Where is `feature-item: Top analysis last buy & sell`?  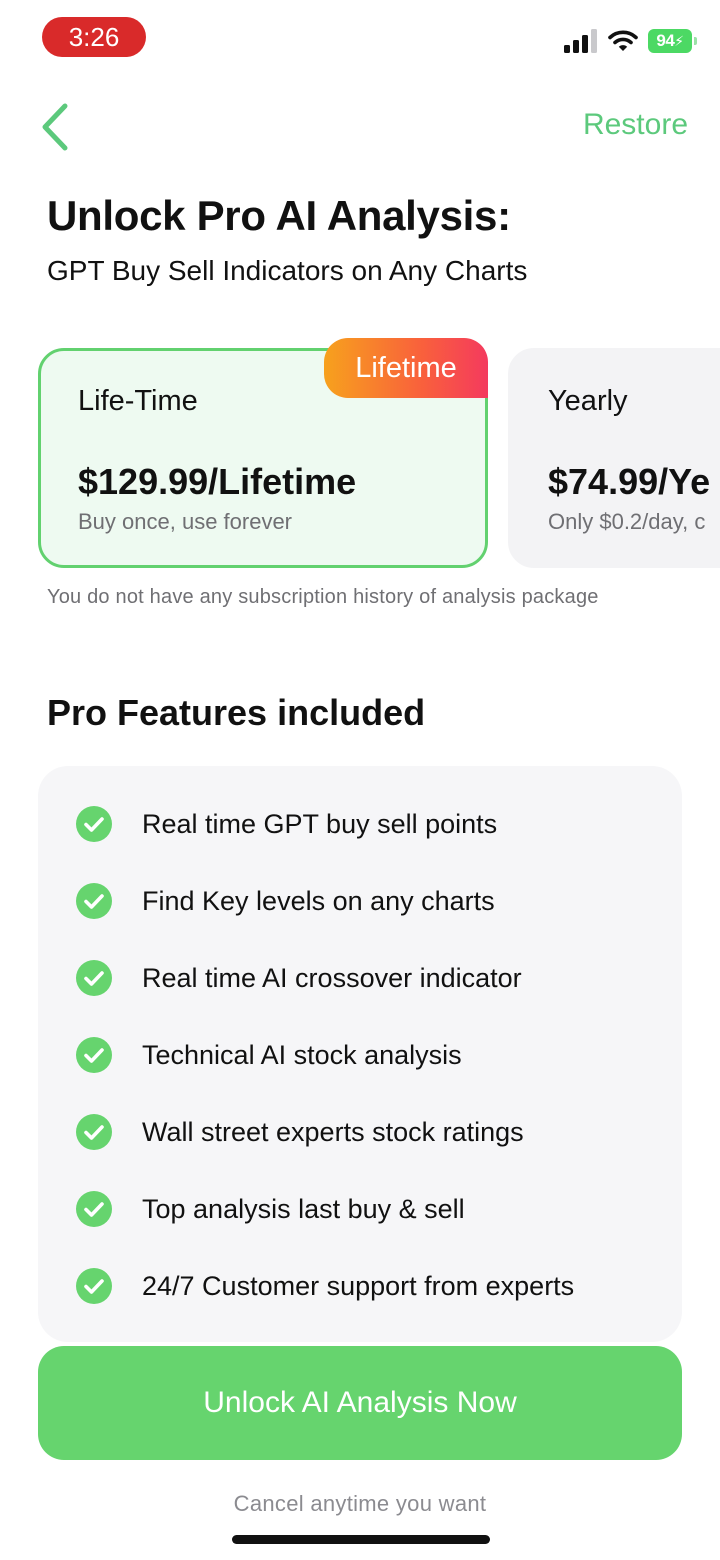
feature-item: Top analysis last buy & sell is located at coordinates (270, 1209).